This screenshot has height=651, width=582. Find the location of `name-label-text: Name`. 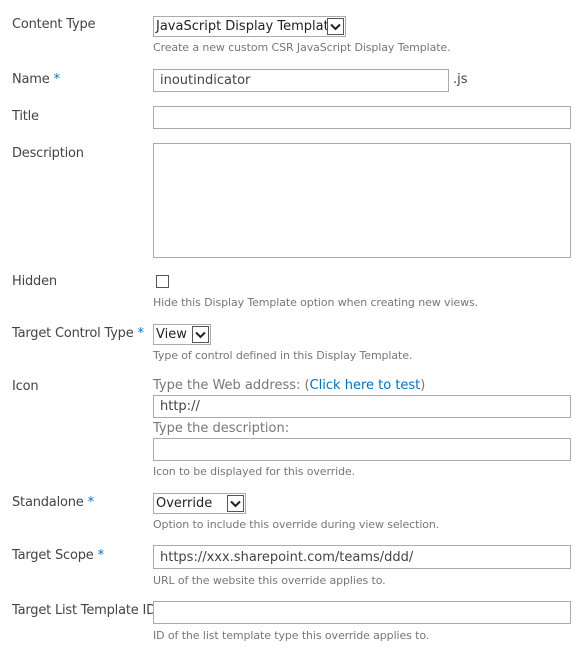

name-label-text: Name is located at coordinates (31, 79).